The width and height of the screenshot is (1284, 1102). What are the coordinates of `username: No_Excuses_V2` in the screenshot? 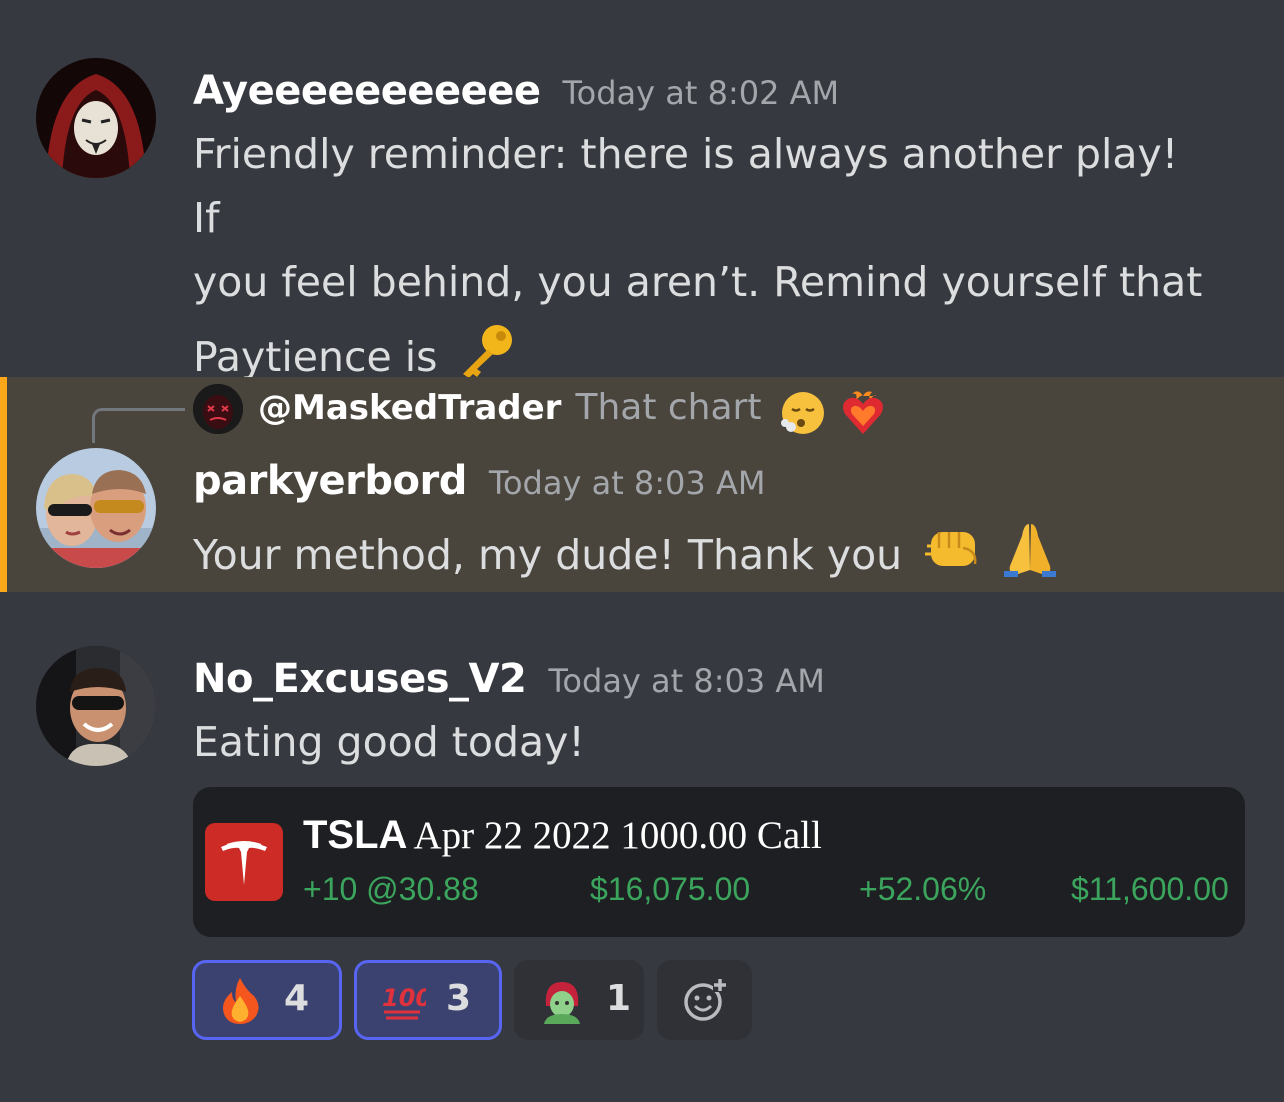 It's located at (360, 679).